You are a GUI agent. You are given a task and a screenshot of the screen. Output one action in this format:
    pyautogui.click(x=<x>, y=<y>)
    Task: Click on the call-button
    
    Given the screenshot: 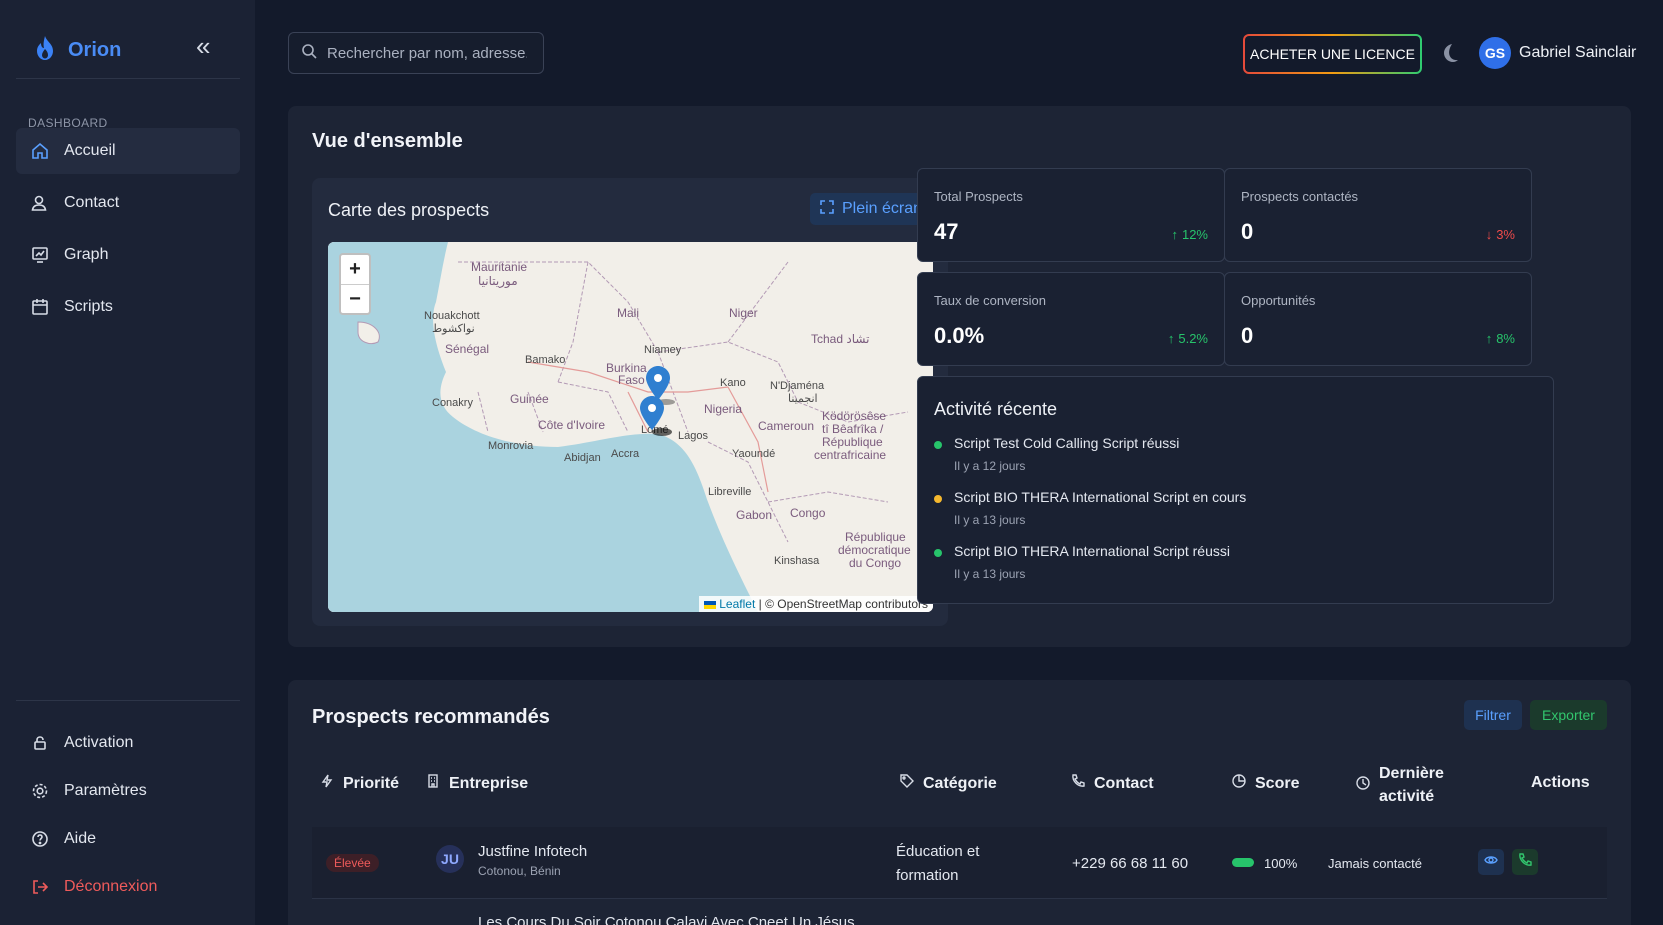 What is the action you would take?
    pyautogui.click(x=1525, y=862)
    